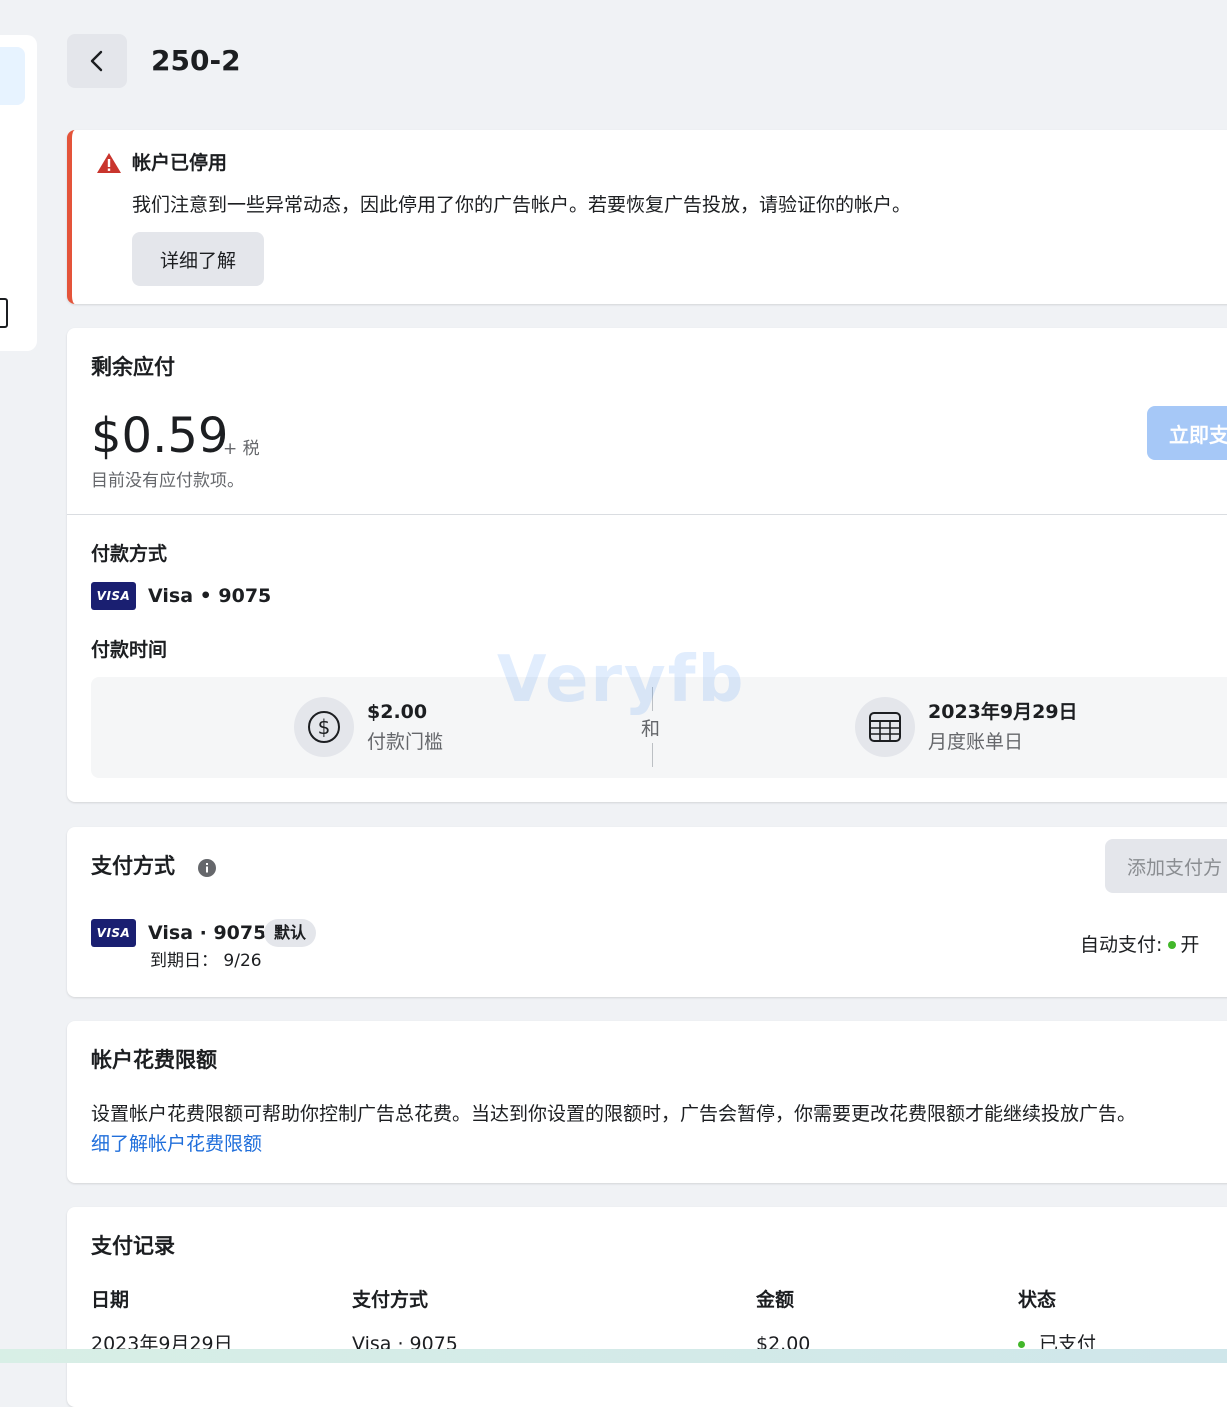  What do you see at coordinates (775, 1300) in the screenshot?
I see `column-header-amount: 金额` at bounding box center [775, 1300].